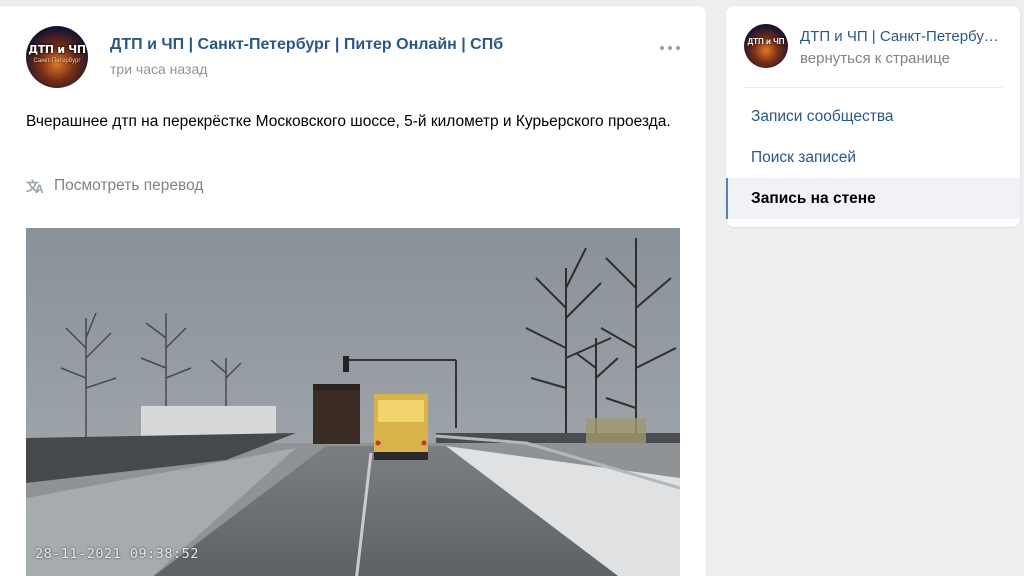 This screenshot has height=576, width=1024. I want to click on sidebar-item-search-posts: Поиск записей, so click(873, 157).